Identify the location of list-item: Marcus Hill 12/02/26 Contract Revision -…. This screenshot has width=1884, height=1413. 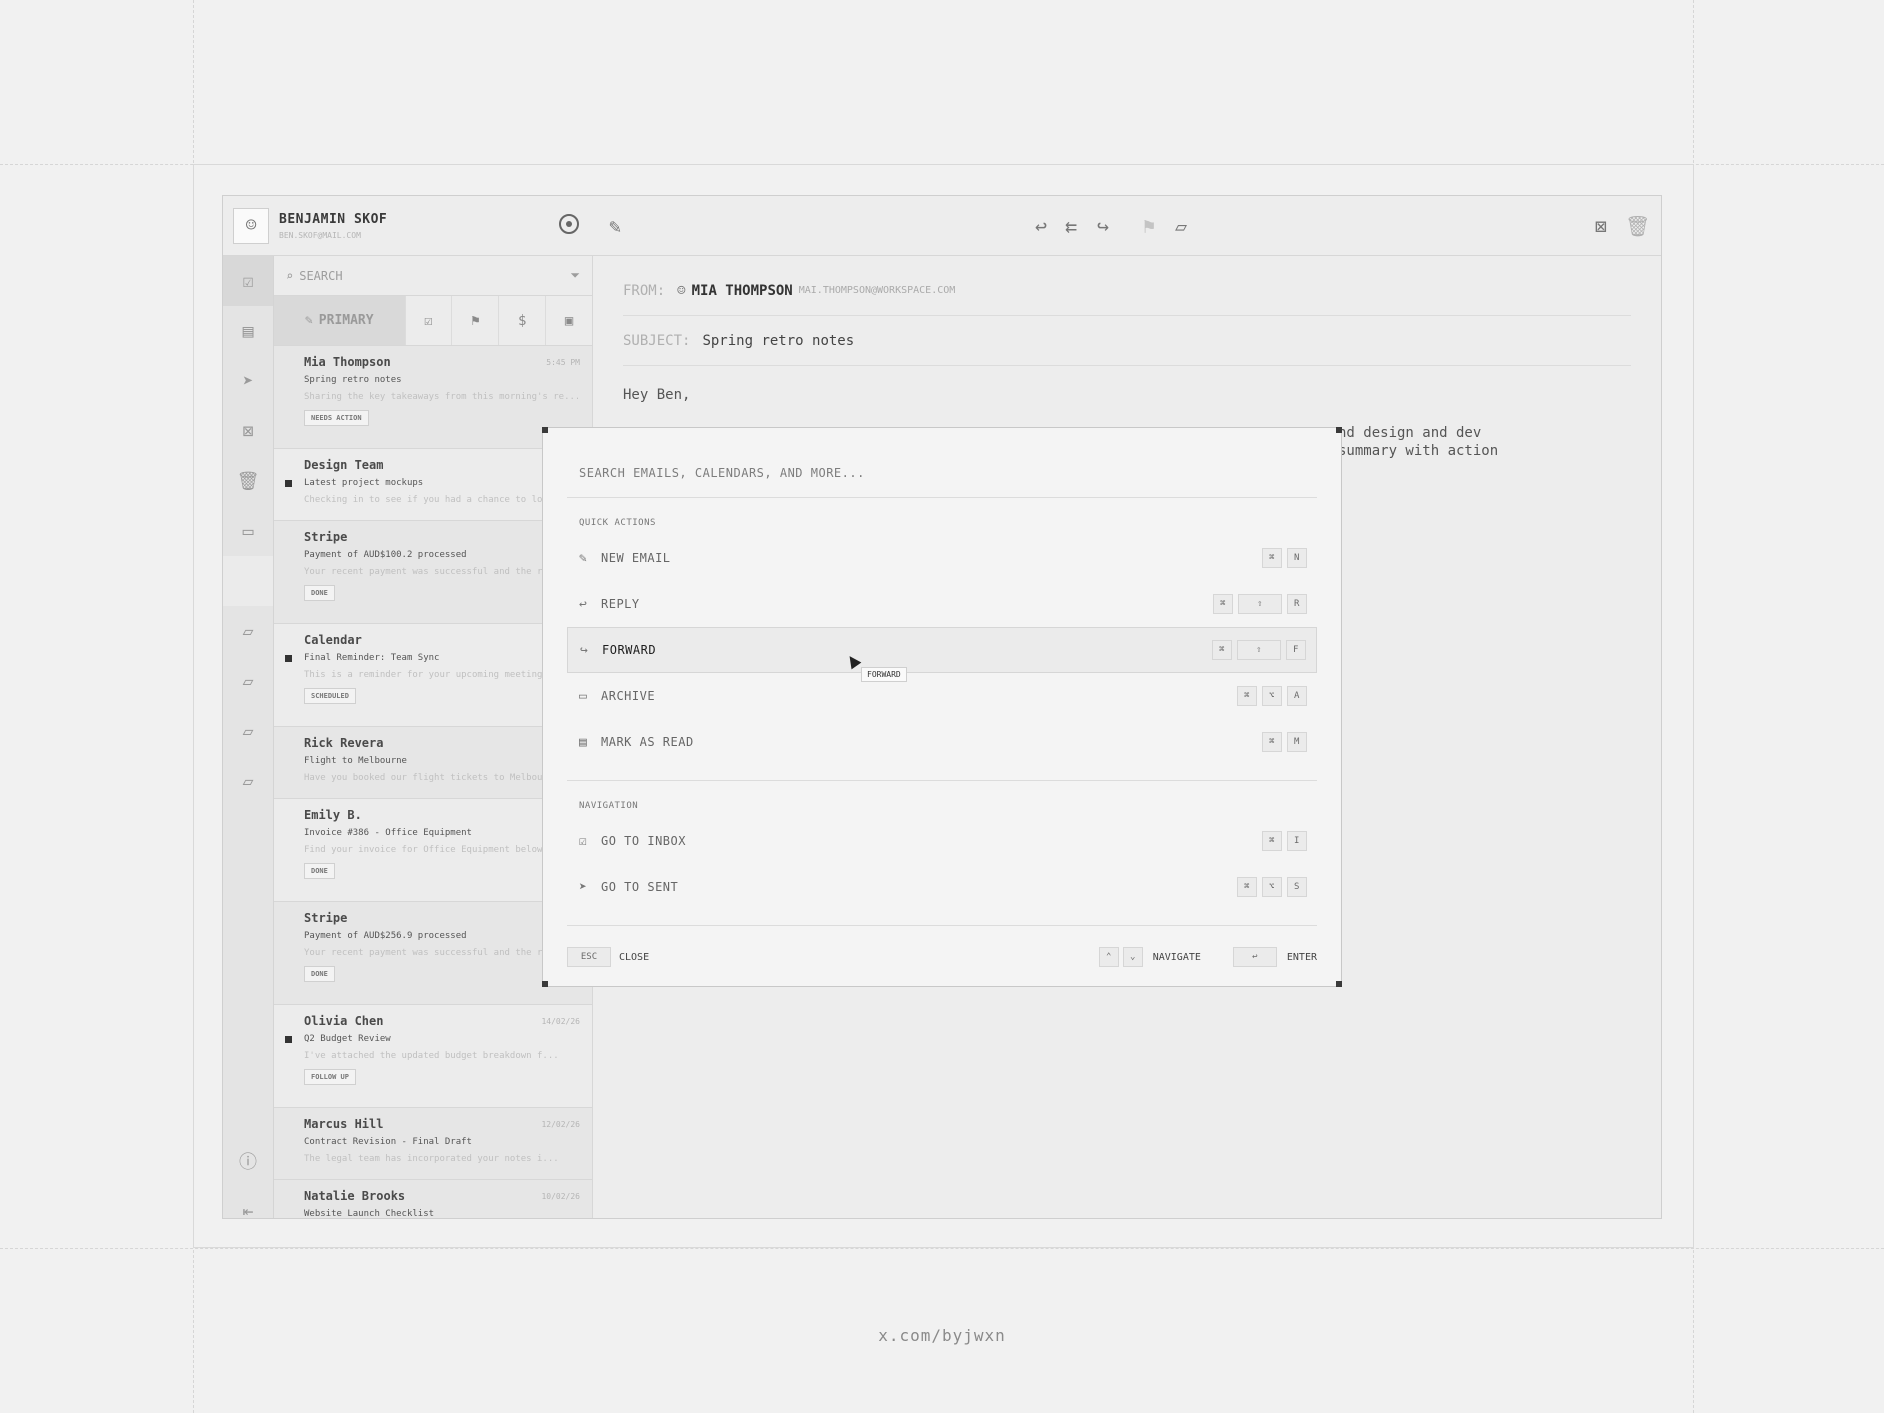
(433, 1144).